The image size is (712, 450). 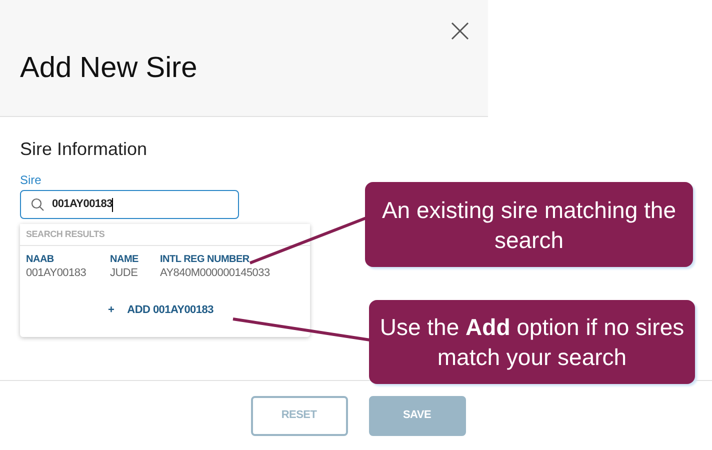 I want to click on column-heading: NAAB, so click(x=40, y=259).